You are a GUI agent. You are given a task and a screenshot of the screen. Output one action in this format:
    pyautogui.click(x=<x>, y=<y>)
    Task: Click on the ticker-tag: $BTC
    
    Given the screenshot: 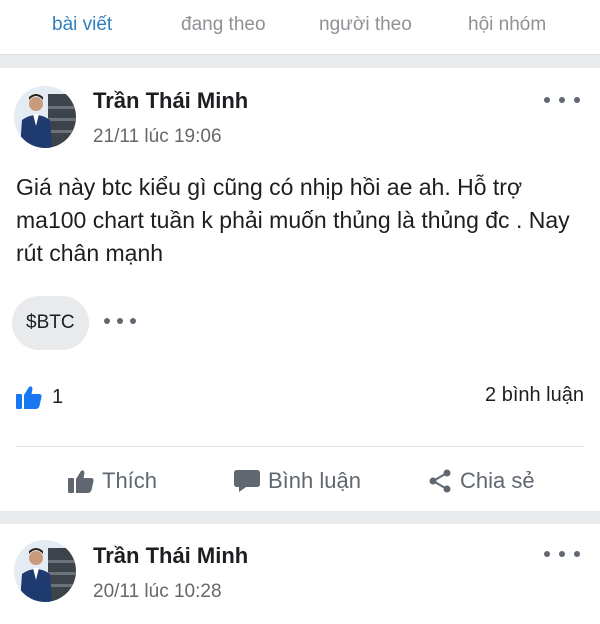 What is the action you would take?
    pyautogui.click(x=50, y=323)
    